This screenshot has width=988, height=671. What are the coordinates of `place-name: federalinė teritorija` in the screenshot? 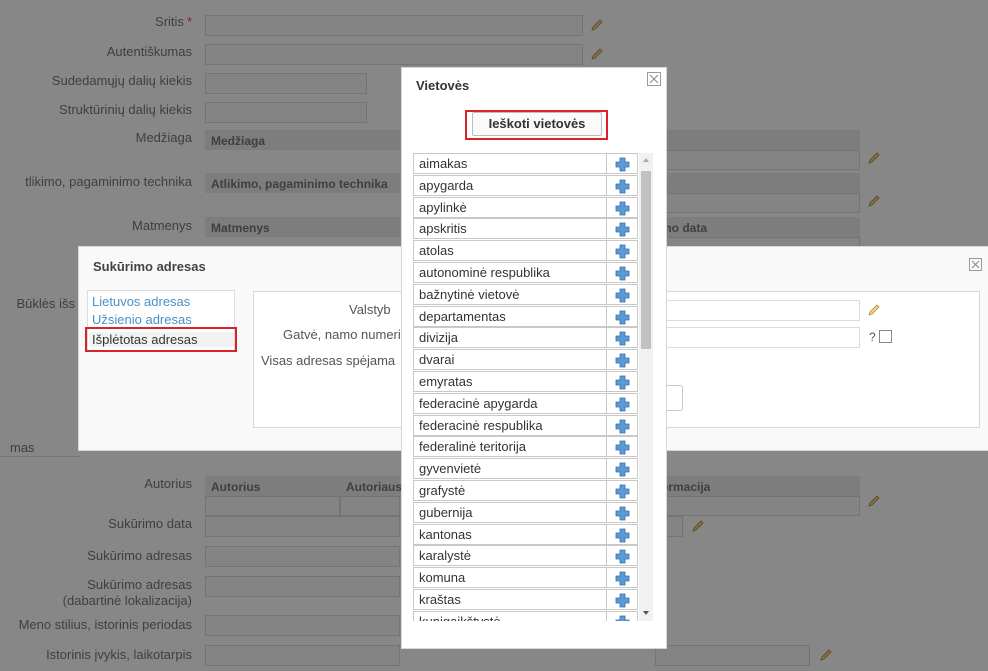 It's located at (510, 447).